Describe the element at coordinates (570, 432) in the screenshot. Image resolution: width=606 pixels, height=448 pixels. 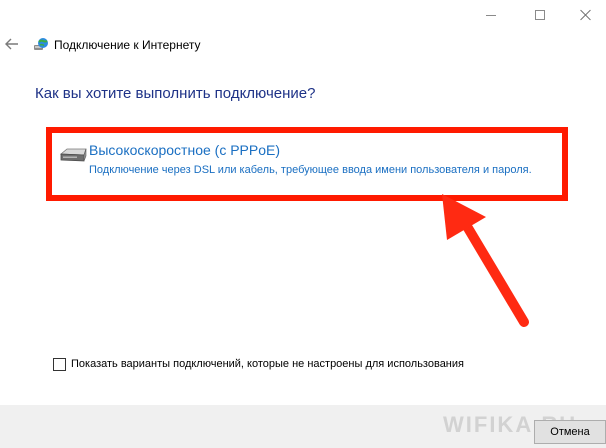
I see `cancel-button: Отмена` at that location.